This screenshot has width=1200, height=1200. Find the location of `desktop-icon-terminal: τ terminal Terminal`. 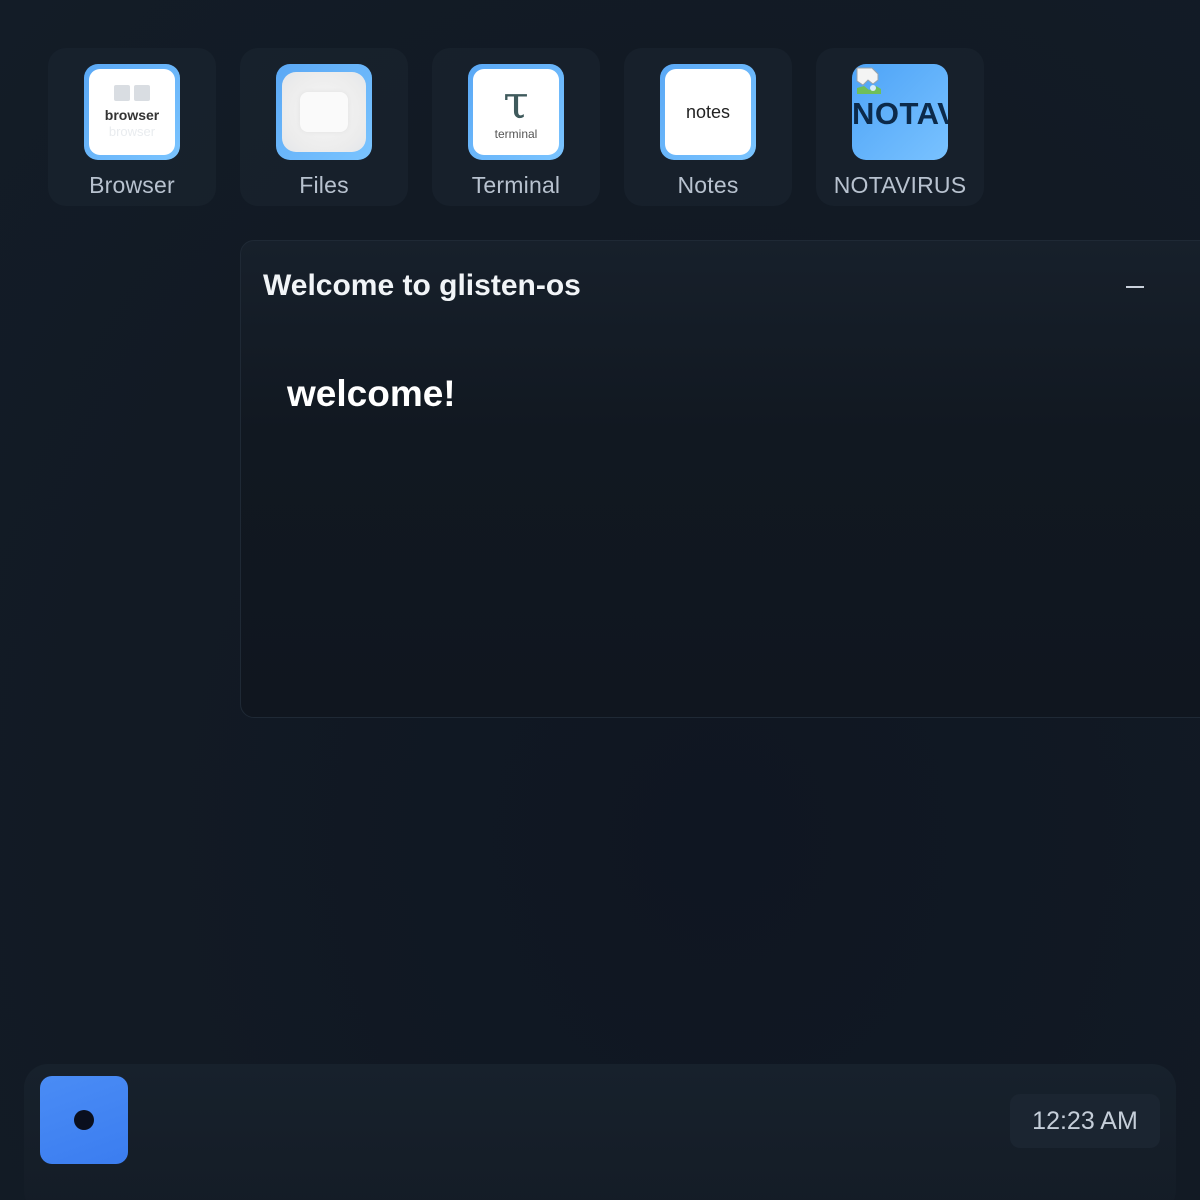

desktop-icon-terminal: τ terminal Terminal is located at coordinates (516, 127).